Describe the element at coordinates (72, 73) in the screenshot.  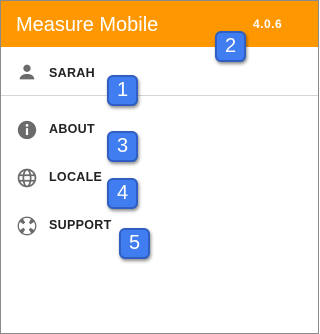
I see `menu-item-label: SARAH` at that location.